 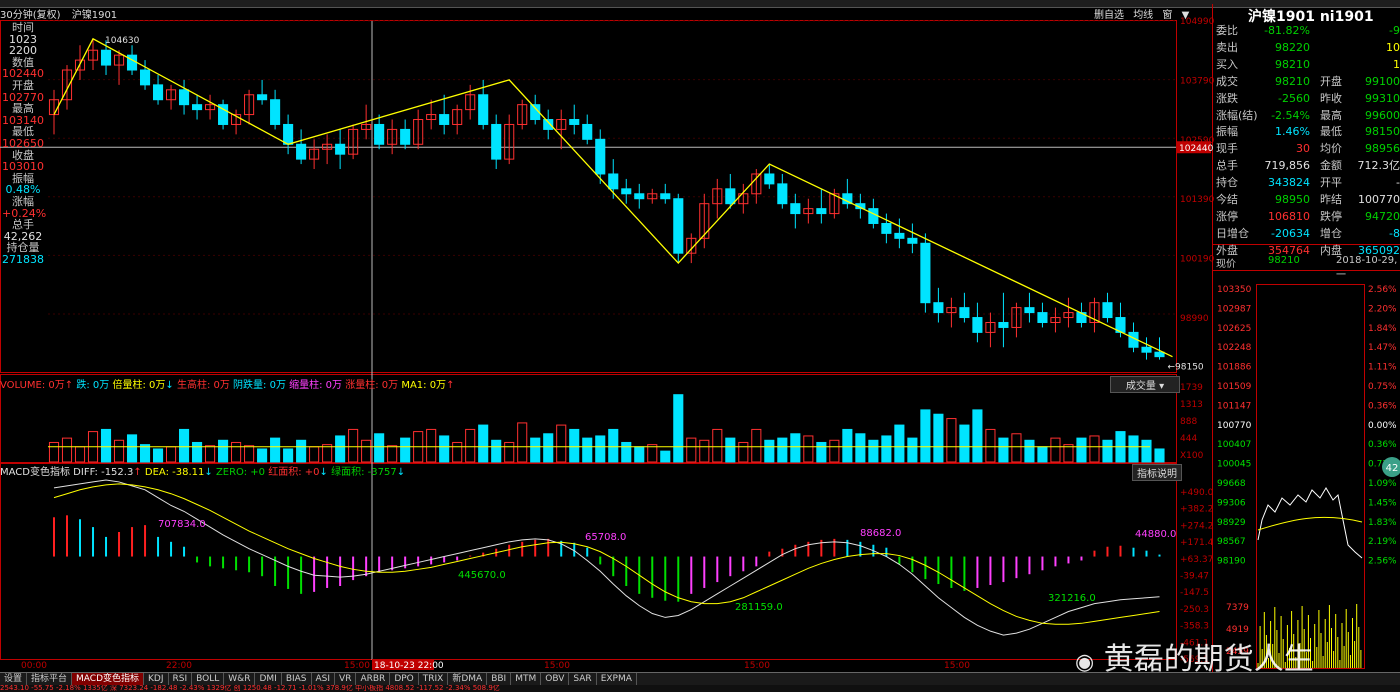 What do you see at coordinates (1331, 166) in the screenshot?
I see `quote-label-2: 金额` at bounding box center [1331, 166].